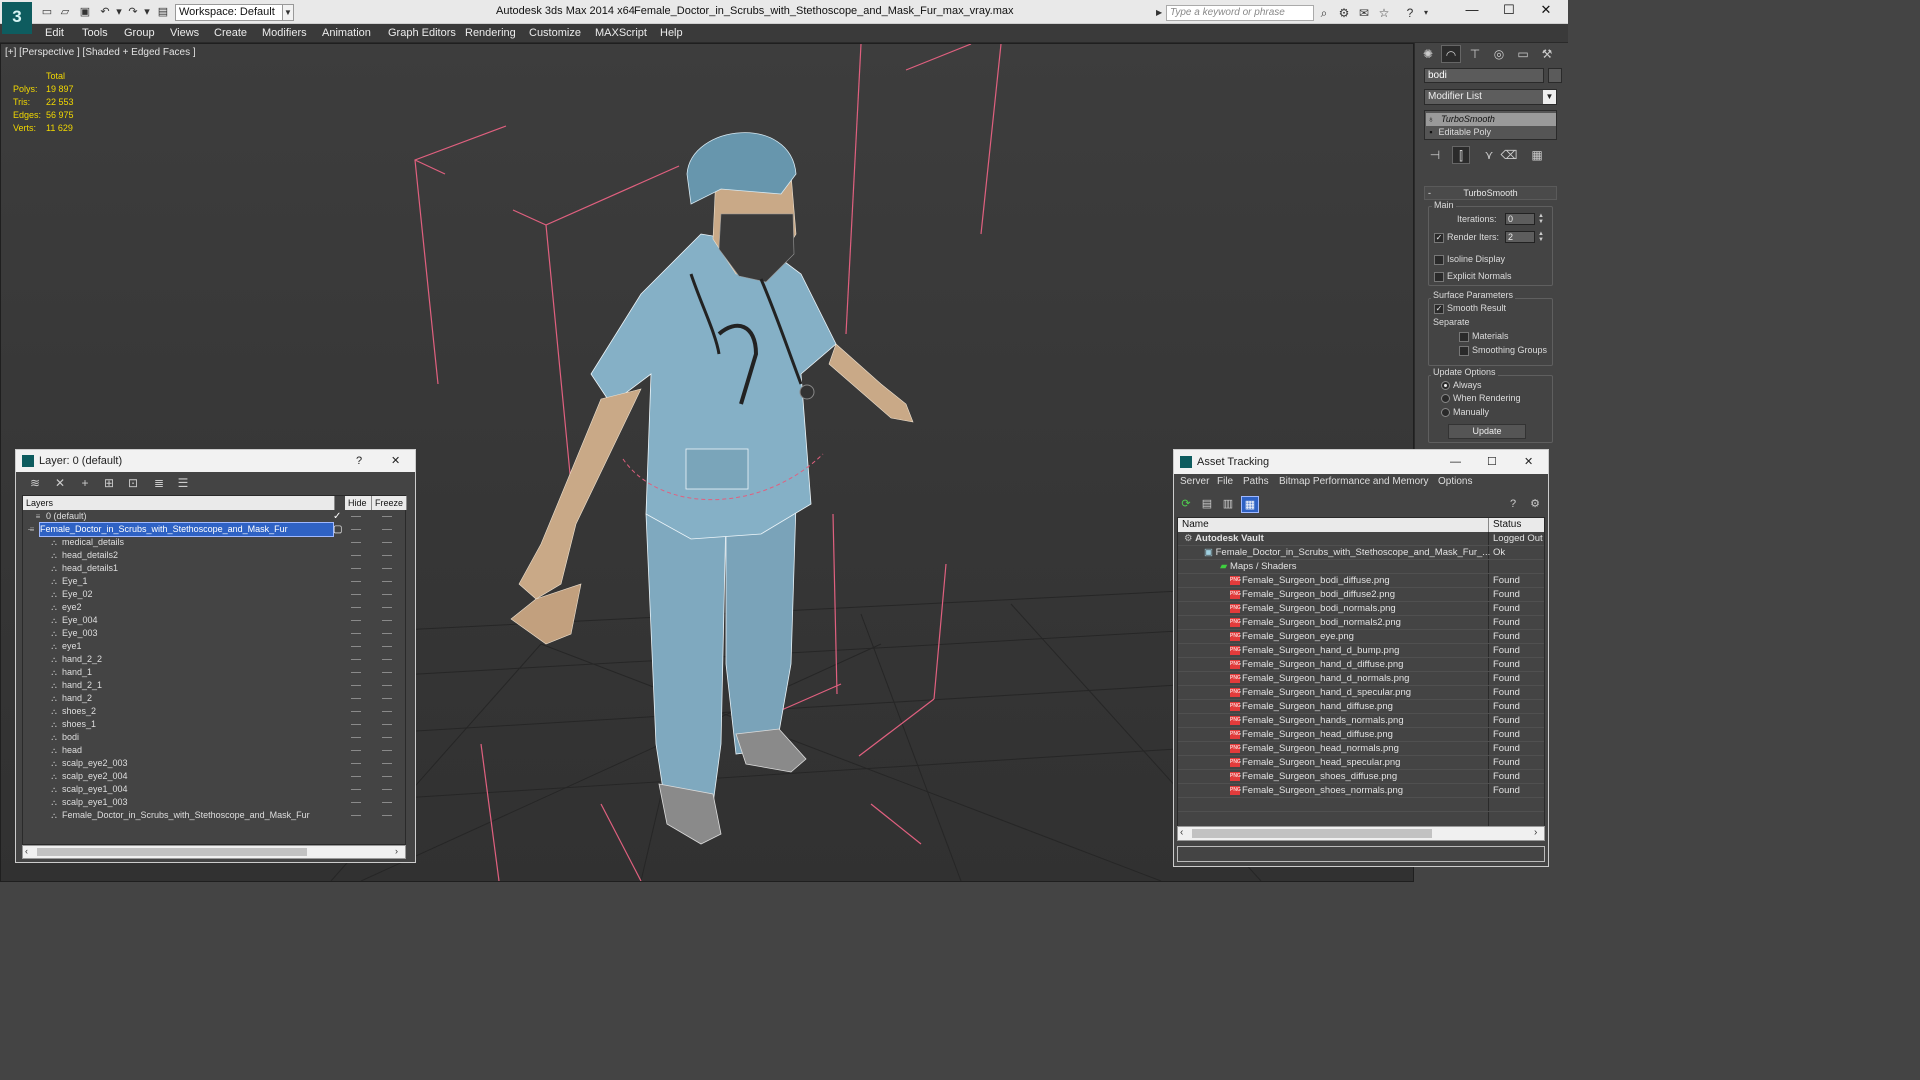 This screenshot has width=1920, height=1080. I want to click on details-view-icon: ▥, so click(1228, 504).